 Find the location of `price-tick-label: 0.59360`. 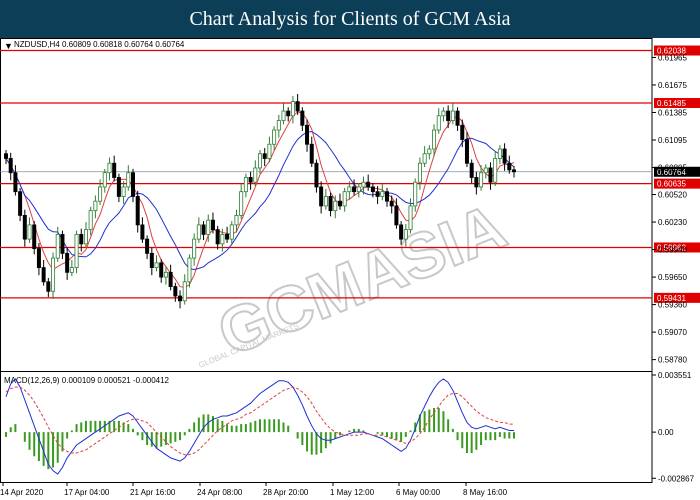

price-tick-label: 0.59360 is located at coordinates (672, 305).